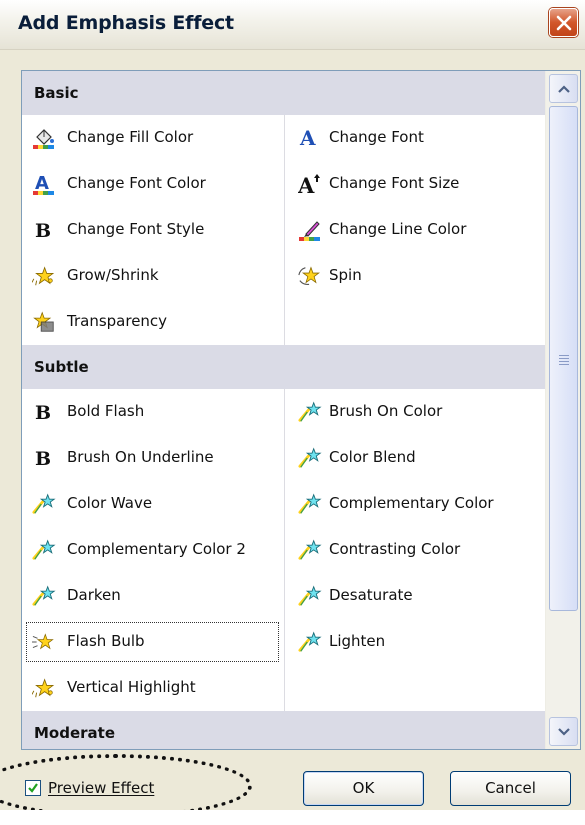  I want to click on title-bar: Add Emphasis Effect, so click(292, 25).